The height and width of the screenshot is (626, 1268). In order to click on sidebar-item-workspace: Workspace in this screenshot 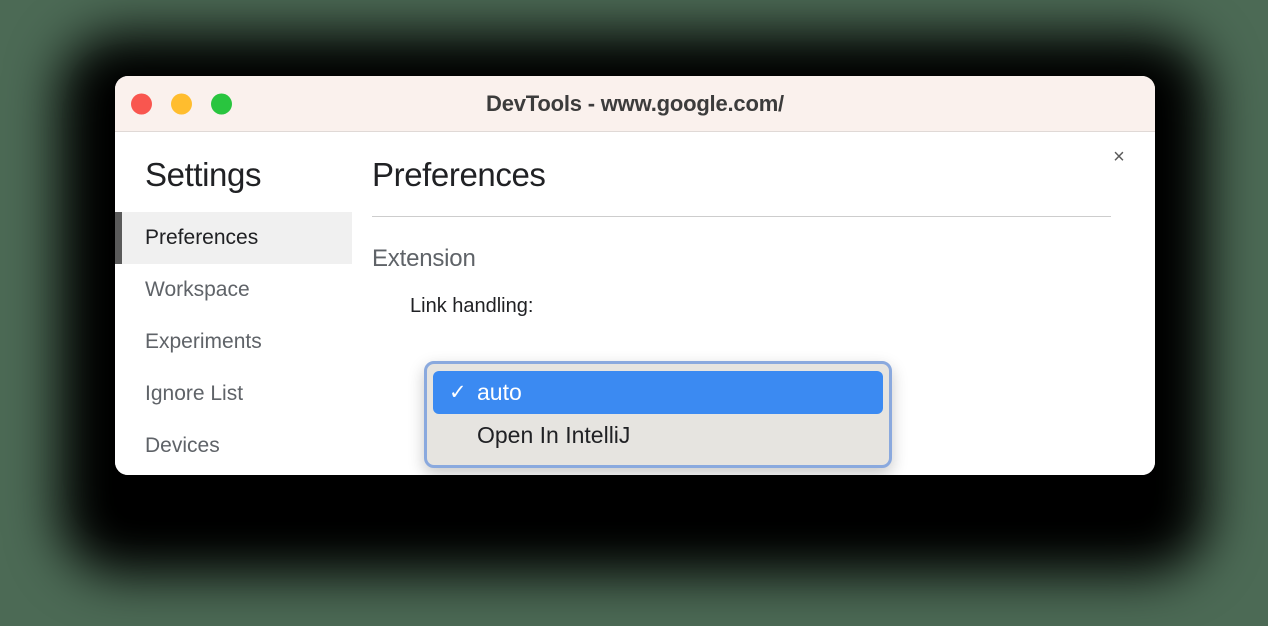, I will do `click(233, 290)`.